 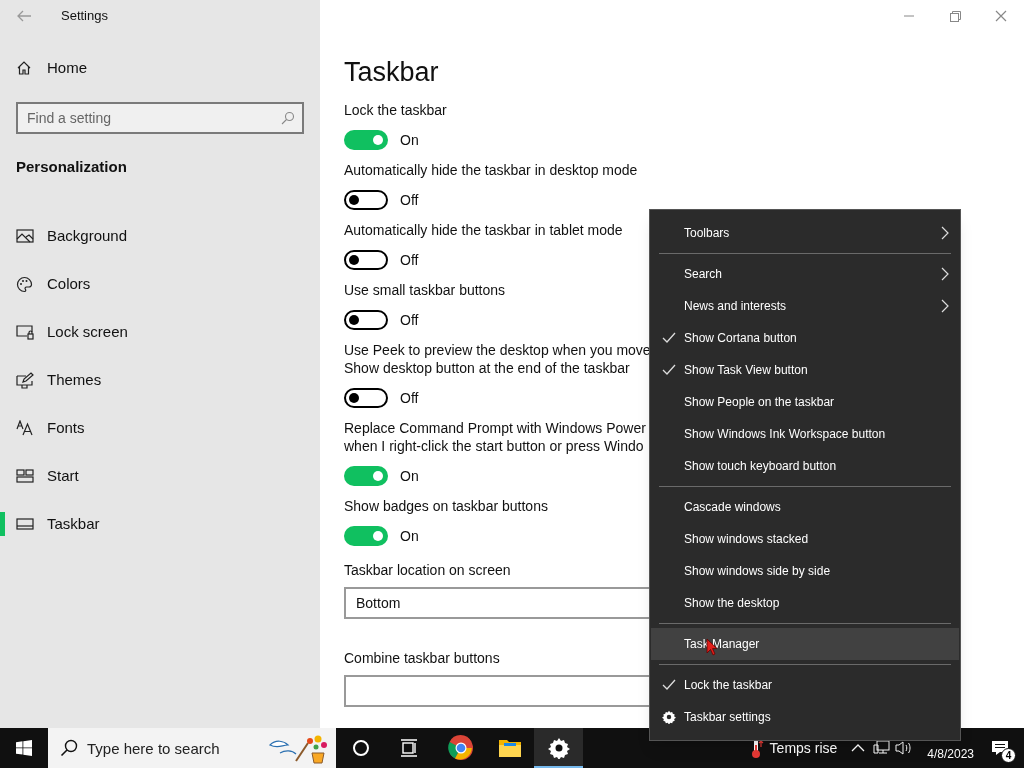 I want to click on monitor-pen-icon, so click(x=25, y=380).